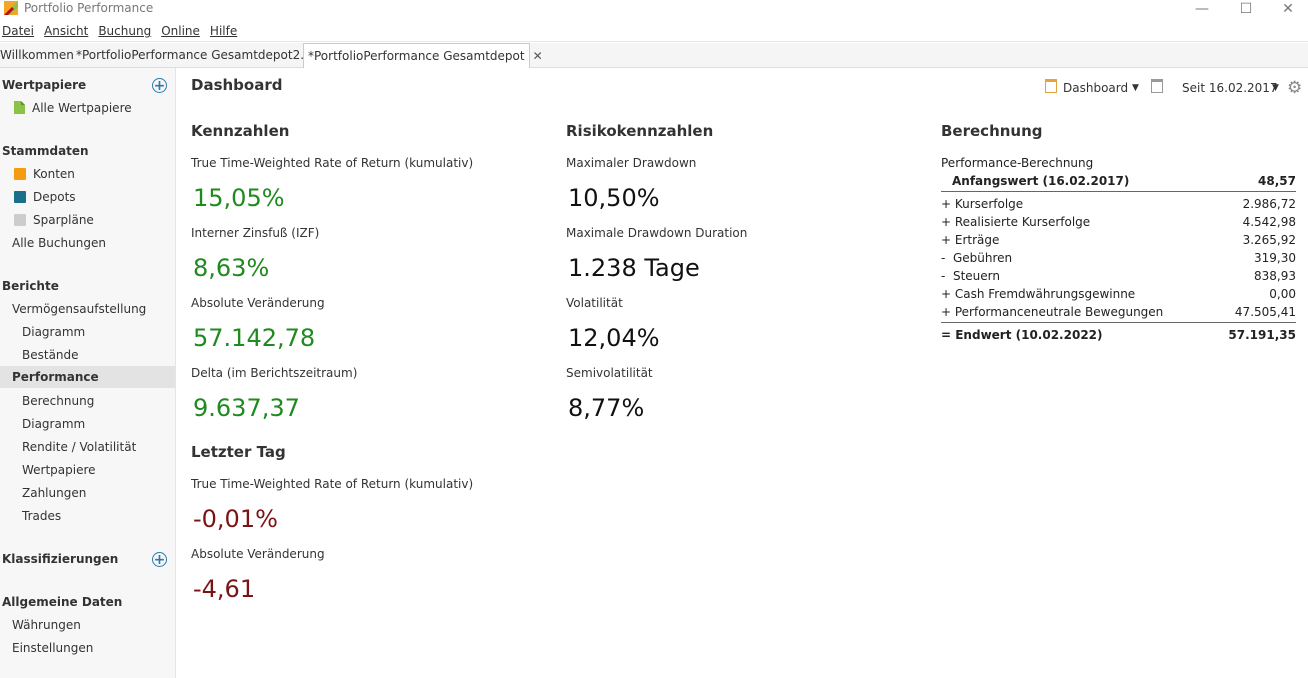  Describe the element at coordinates (201, 55) in the screenshot. I see `tab-gesamtdepot2: *PortfolioPerformance Gesamtdepot2.xml` at that location.